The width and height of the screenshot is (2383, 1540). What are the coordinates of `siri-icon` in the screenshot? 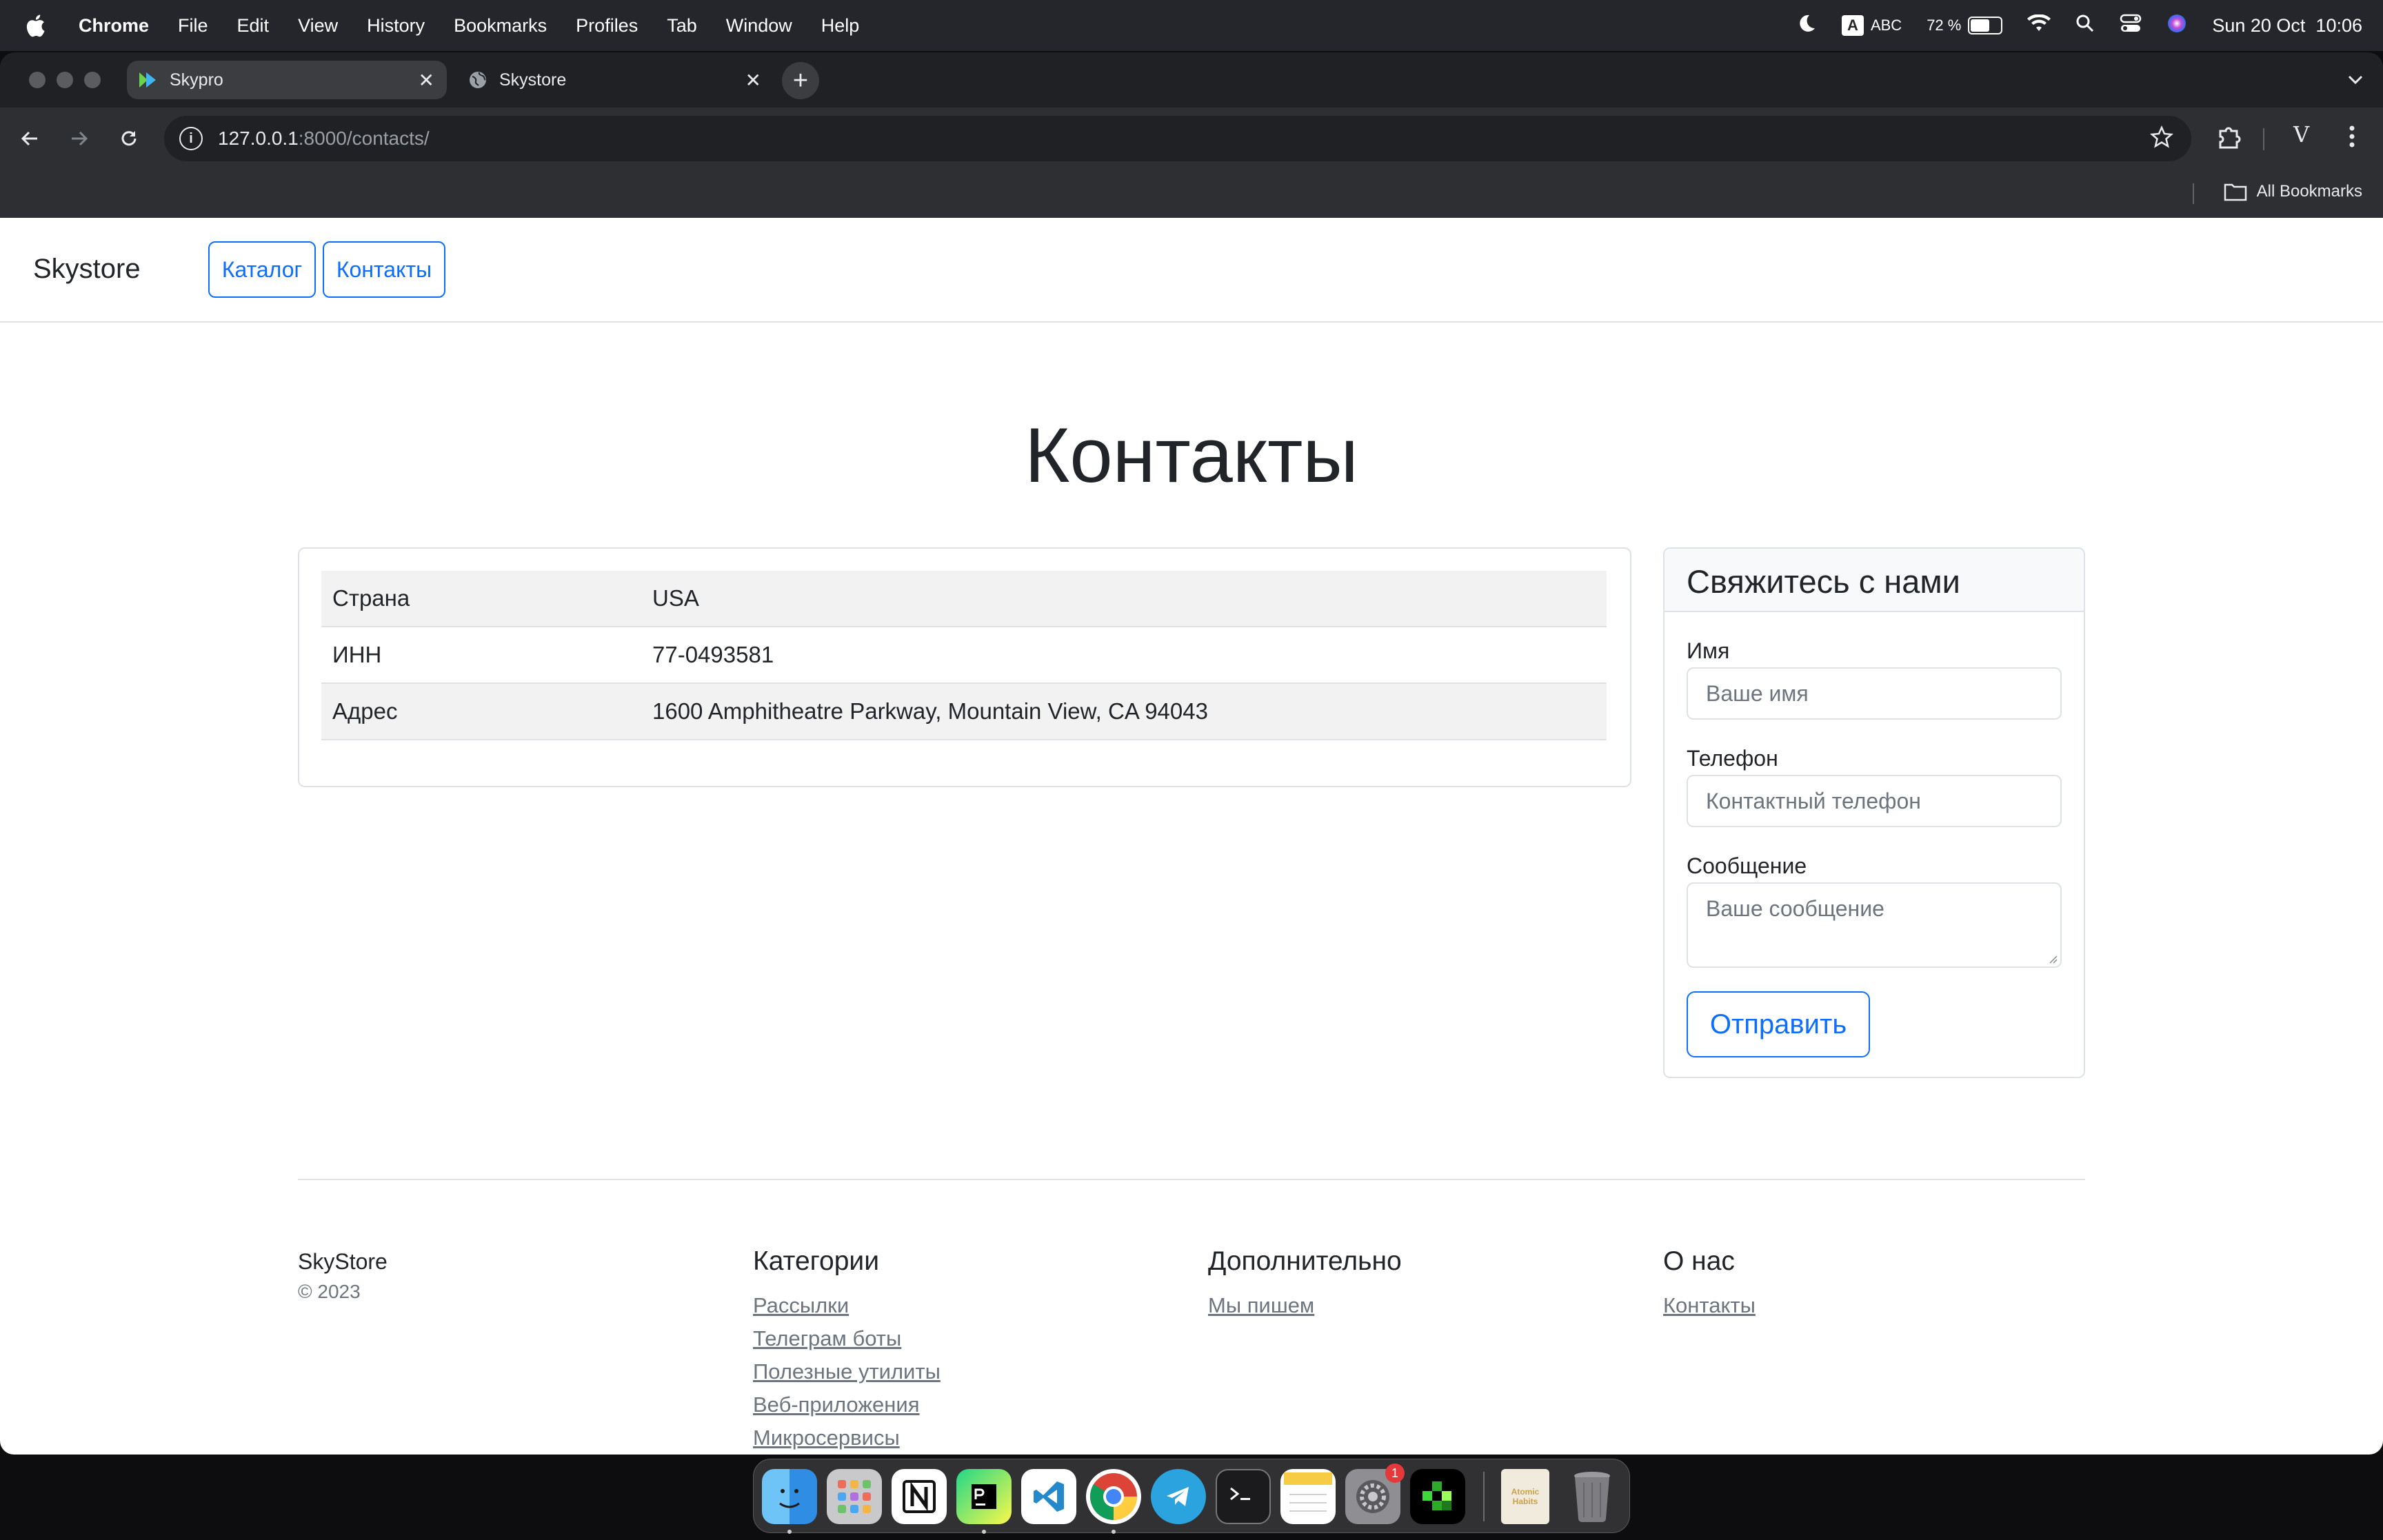 It's located at (2176, 26).